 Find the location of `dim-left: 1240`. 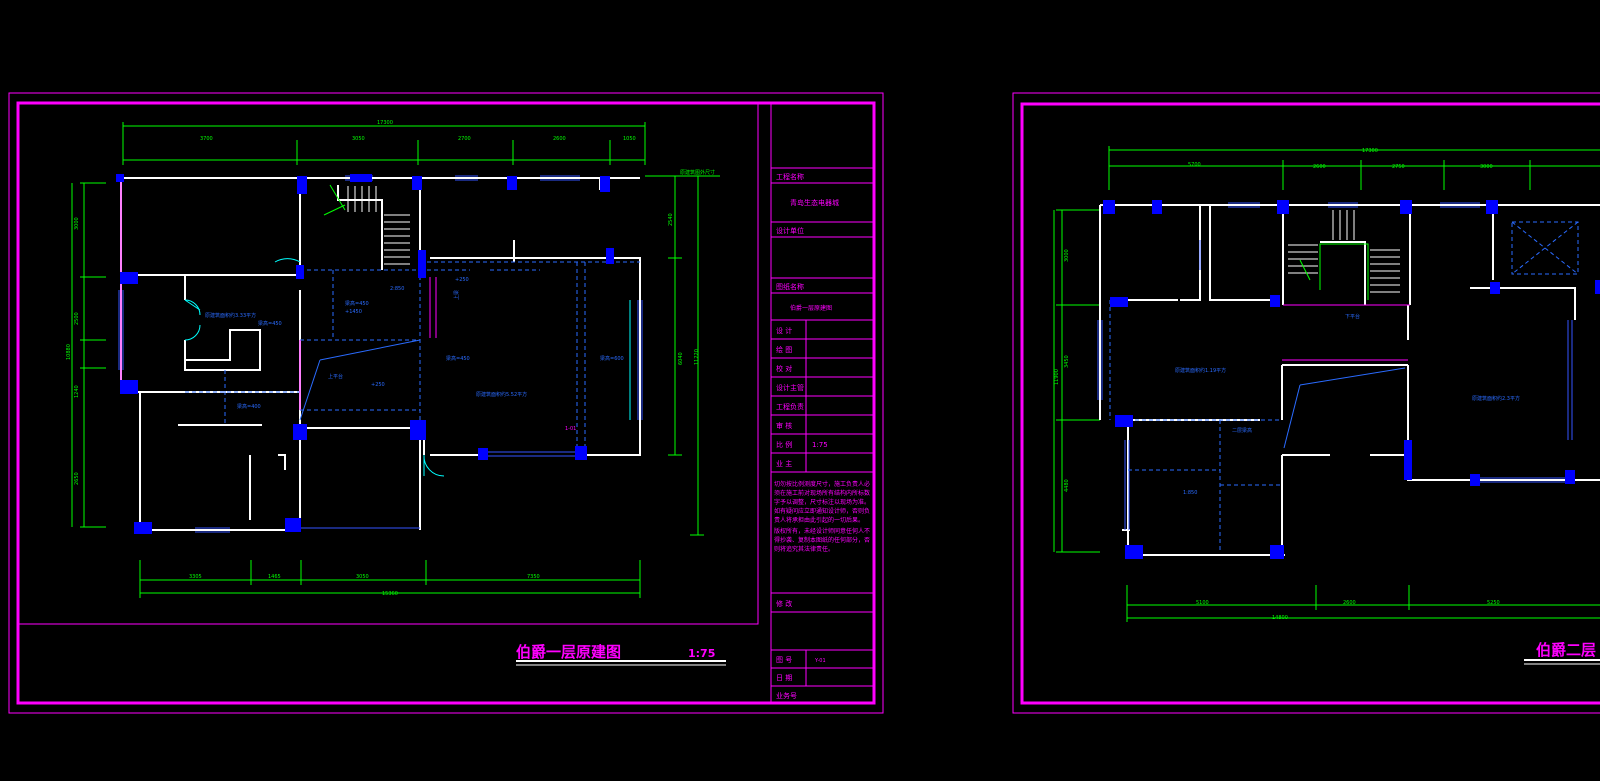

dim-left: 1240 is located at coordinates (77, 391).